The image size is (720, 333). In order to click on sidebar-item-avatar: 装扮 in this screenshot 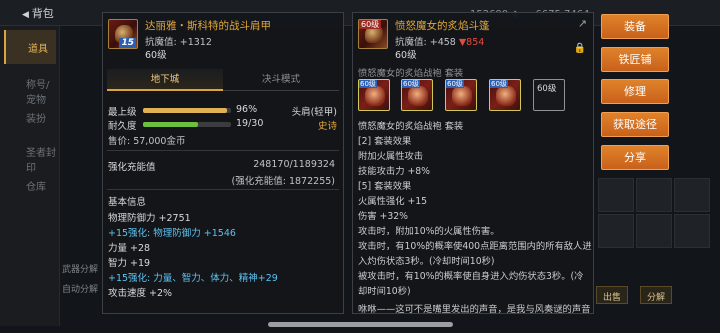, I will do `click(30, 117)`.